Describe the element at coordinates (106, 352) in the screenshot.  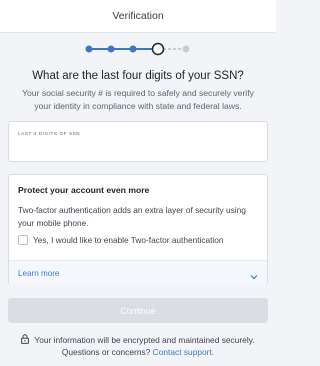
I see `questions-text: Questions or concerns?` at that location.